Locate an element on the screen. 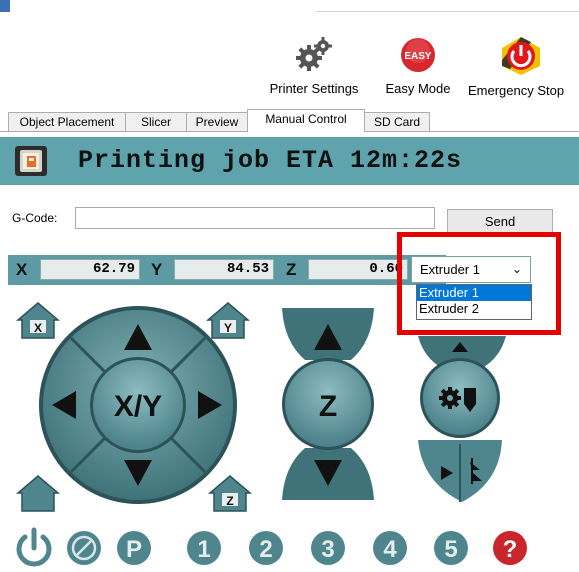  window-fragment is located at coordinates (5, 6).